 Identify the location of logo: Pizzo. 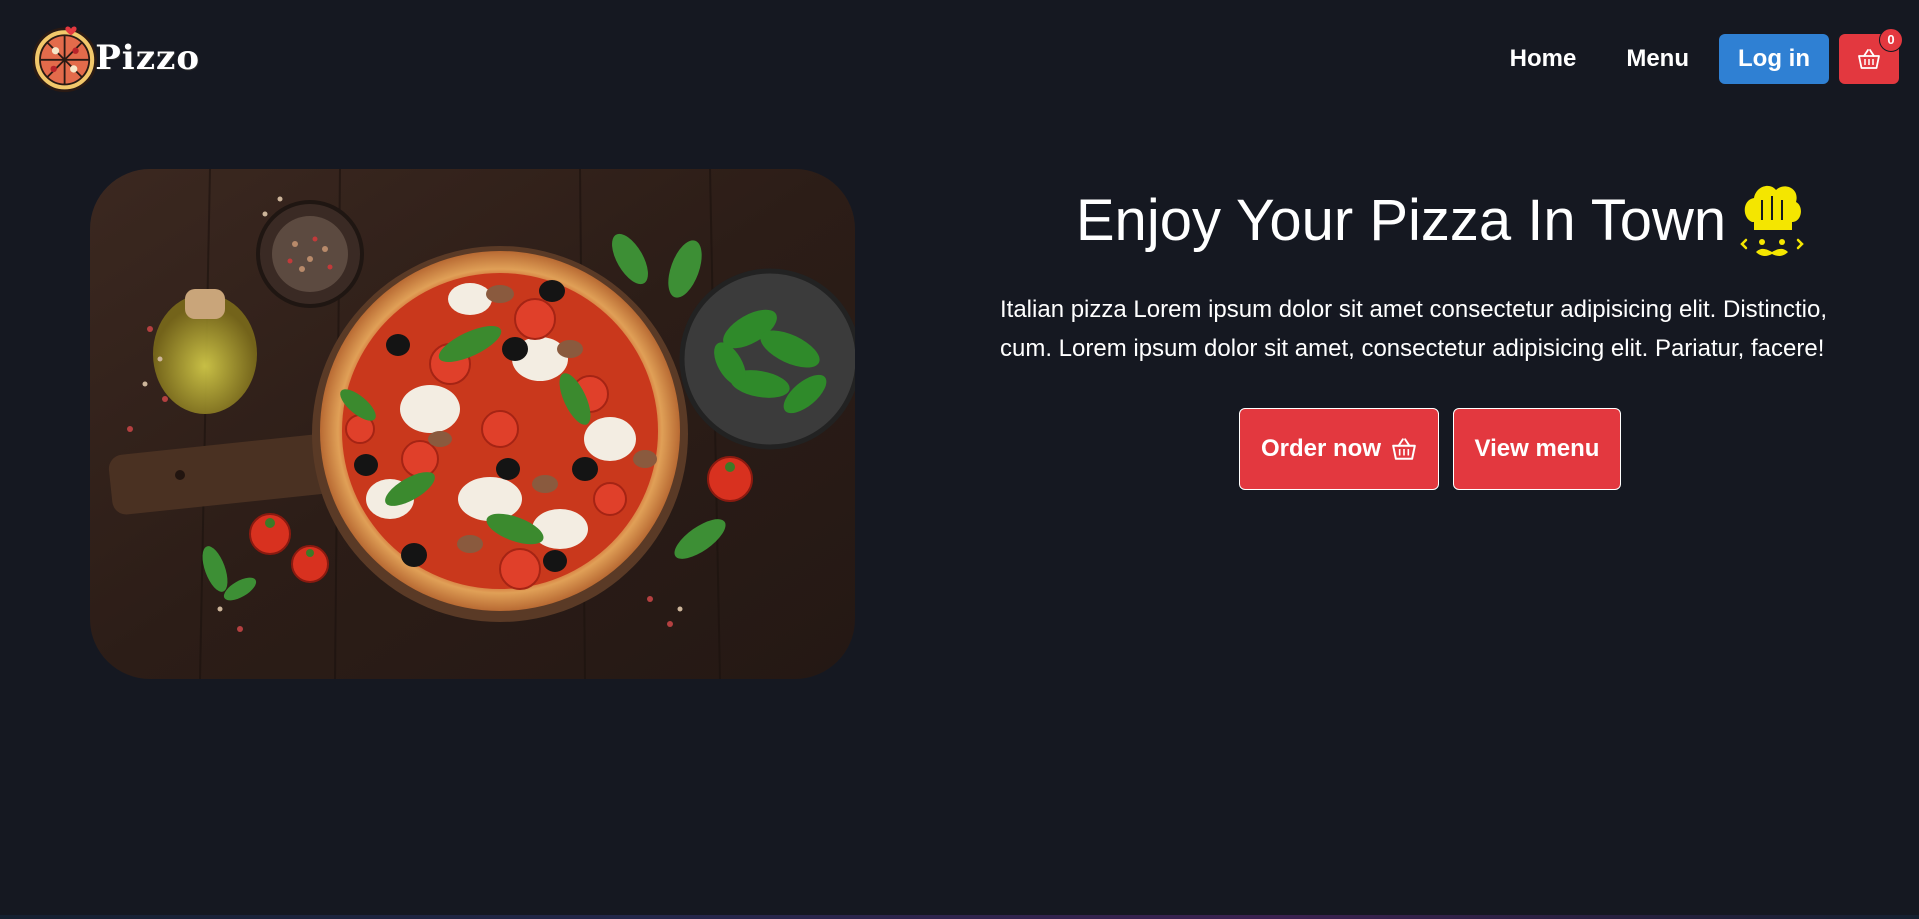
(115, 58).